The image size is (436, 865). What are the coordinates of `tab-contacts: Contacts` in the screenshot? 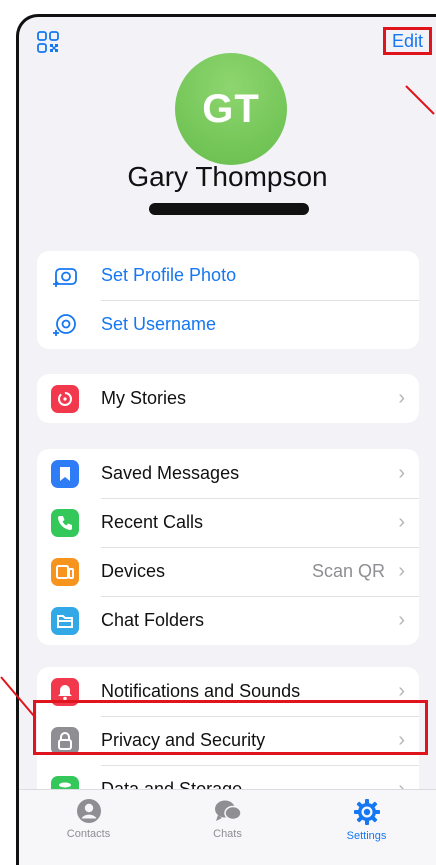 It's located at (88, 827).